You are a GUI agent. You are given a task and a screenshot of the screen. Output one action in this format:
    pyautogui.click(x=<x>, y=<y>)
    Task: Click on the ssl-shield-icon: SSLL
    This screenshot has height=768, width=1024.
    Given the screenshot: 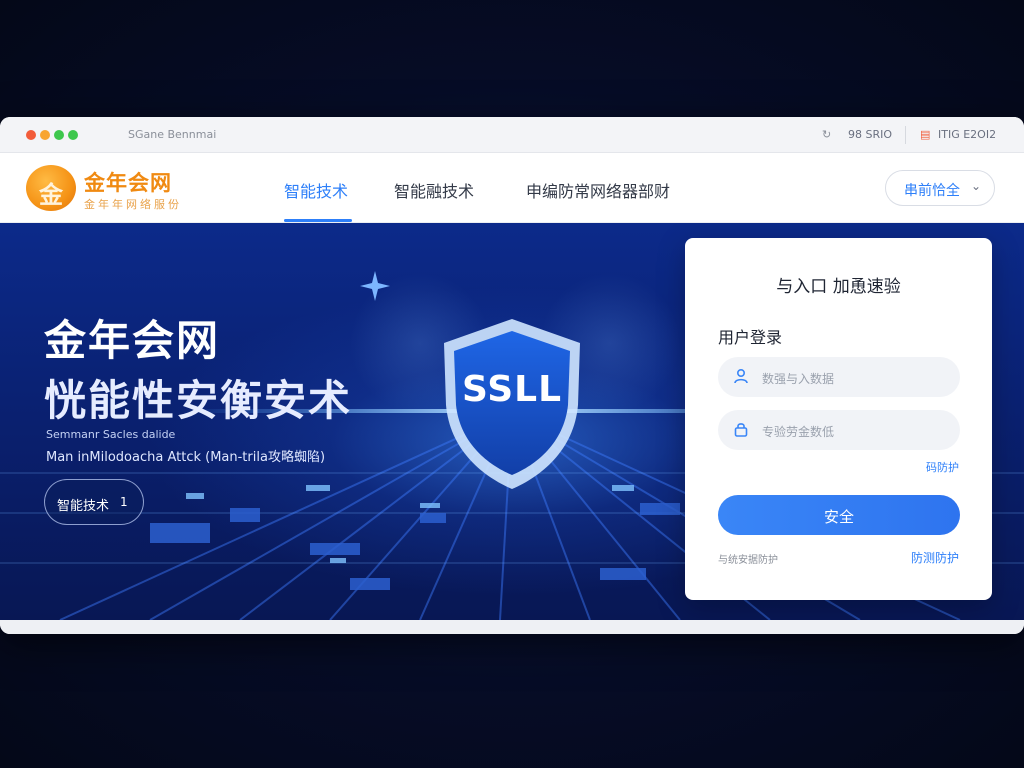 What is the action you would take?
    pyautogui.click(x=512, y=403)
    